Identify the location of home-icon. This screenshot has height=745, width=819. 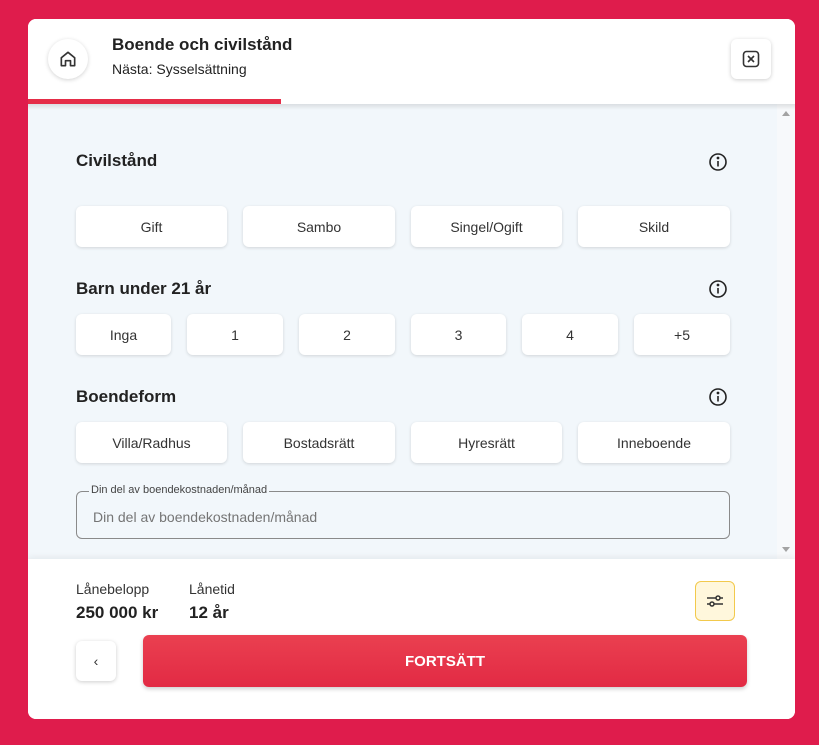
(68, 59).